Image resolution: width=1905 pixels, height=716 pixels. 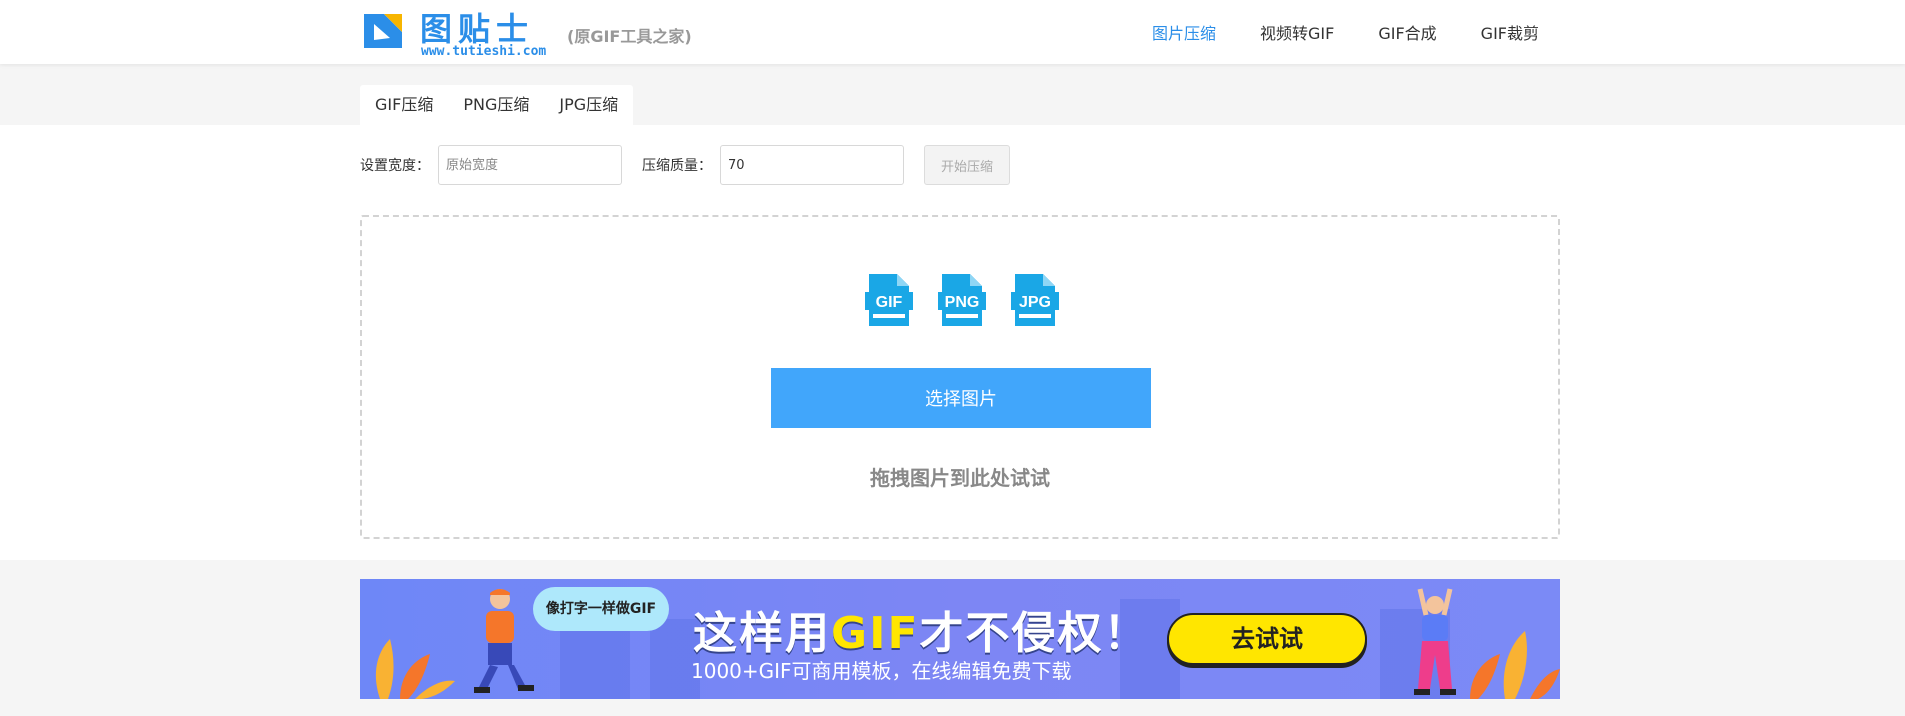 I want to click on leaf-left-icon, so click(x=415, y=669).